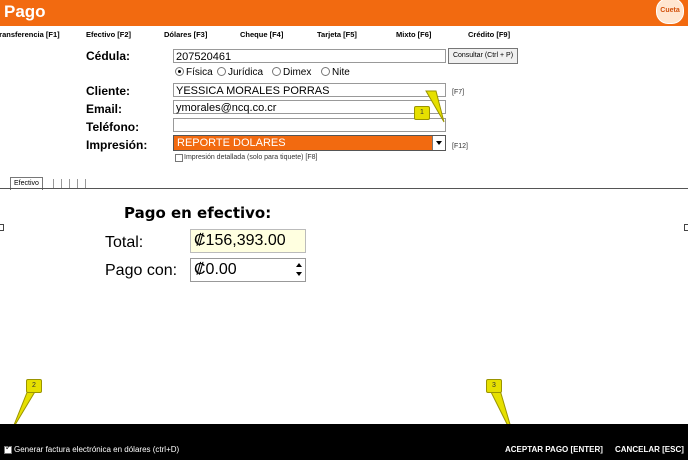 The width and height of the screenshot is (688, 460). I want to click on total-label: Total:, so click(124, 242).